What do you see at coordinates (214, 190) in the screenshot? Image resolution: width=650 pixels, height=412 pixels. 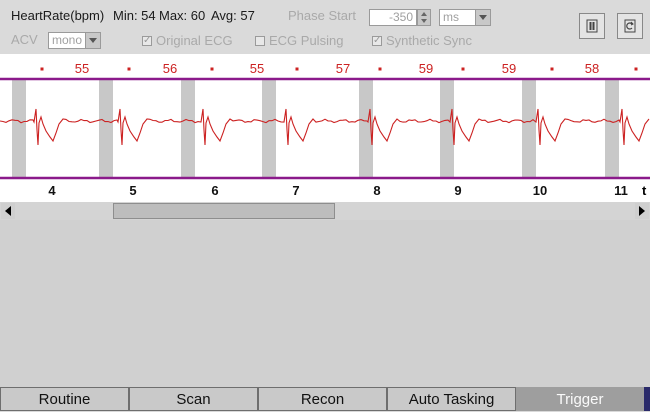 I see `time-tick-label: 6` at bounding box center [214, 190].